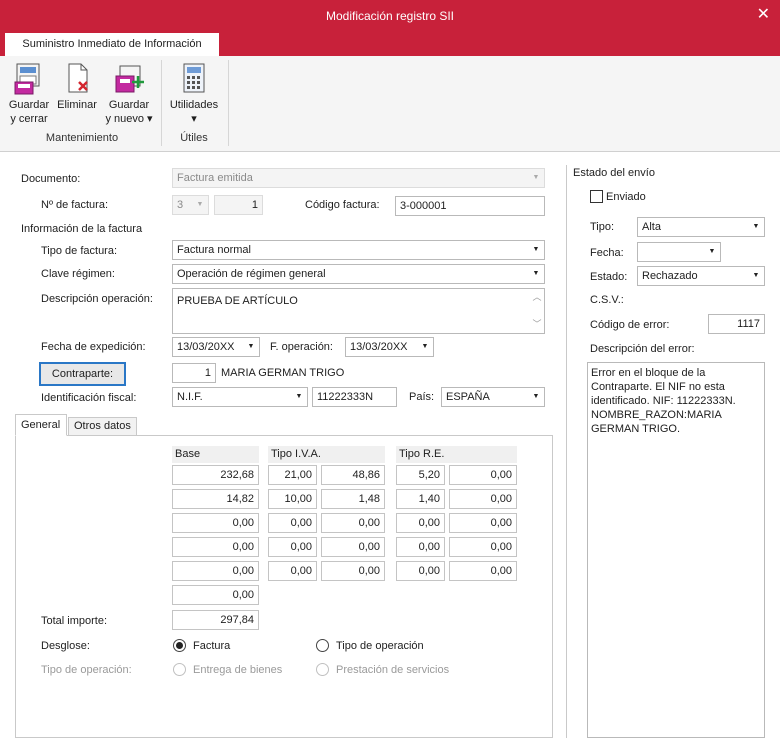 The image size is (780, 752). What do you see at coordinates (358, 250) in the screenshot?
I see `tipo-factura-select: Factura normal ▼` at bounding box center [358, 250].